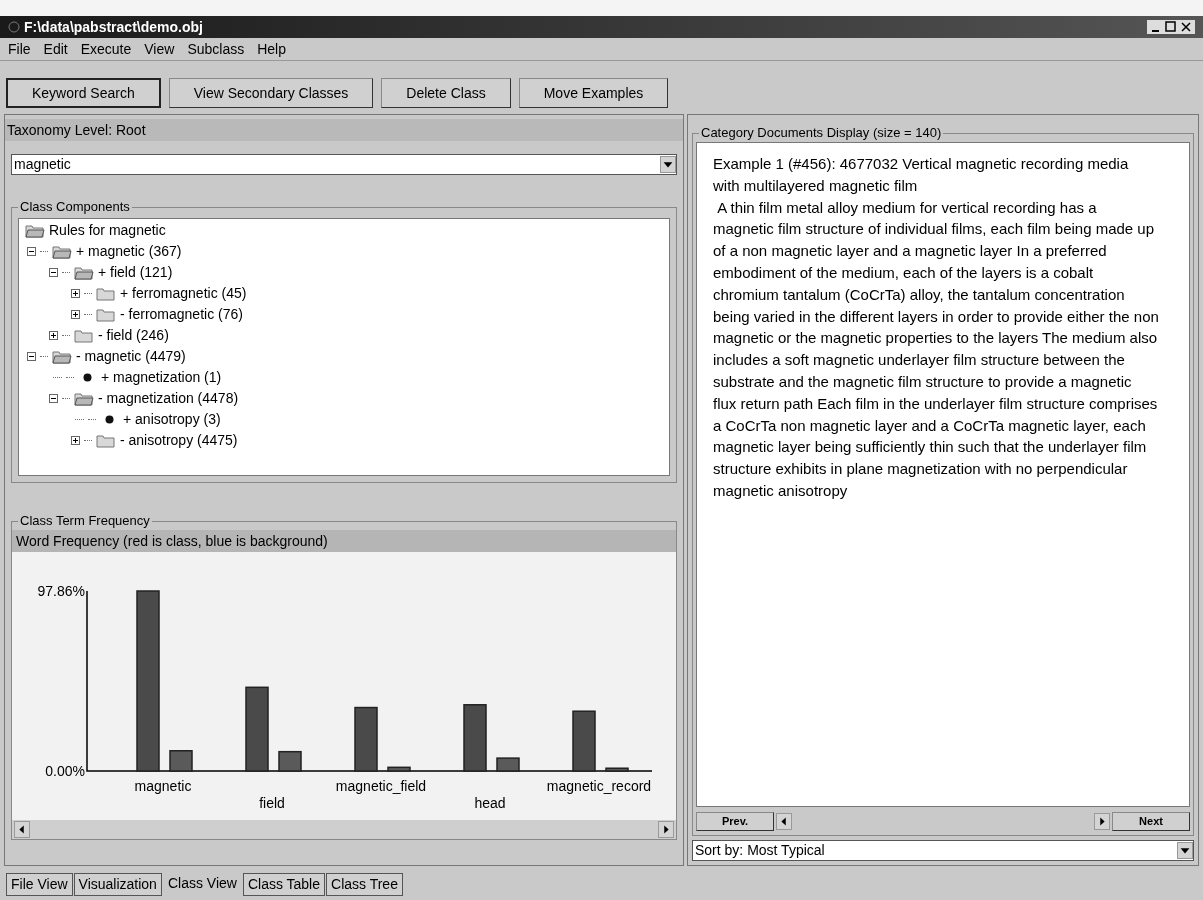 This screenshot has width=1203, height=900. Describe the element at coordinates (1171, 27) in the screenshot. I see `maximize-icon` at that location.